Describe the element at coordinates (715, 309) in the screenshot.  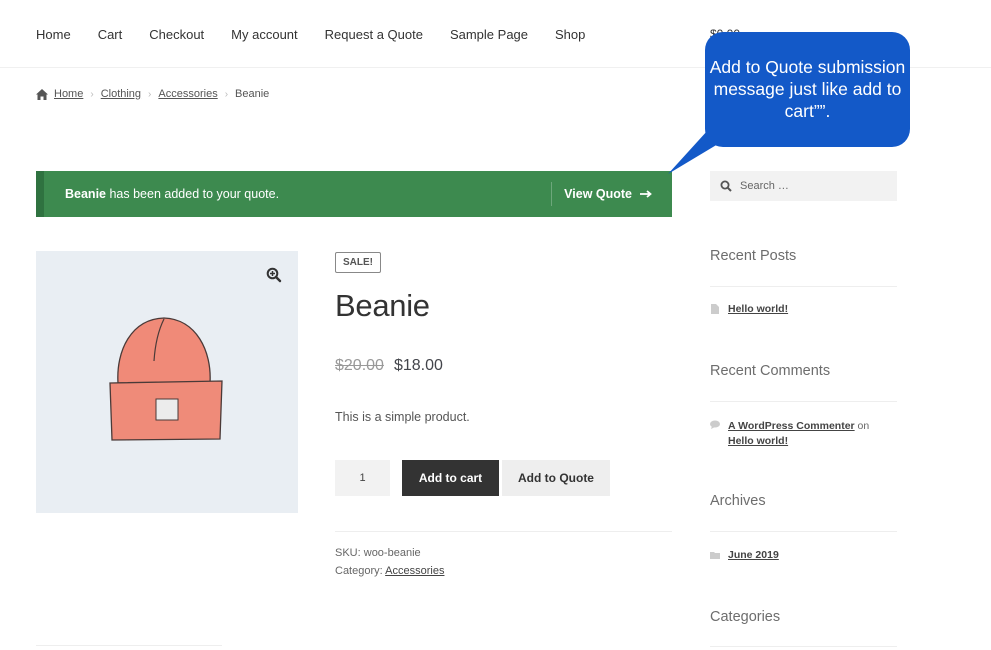
I see `document-icon` at that location.